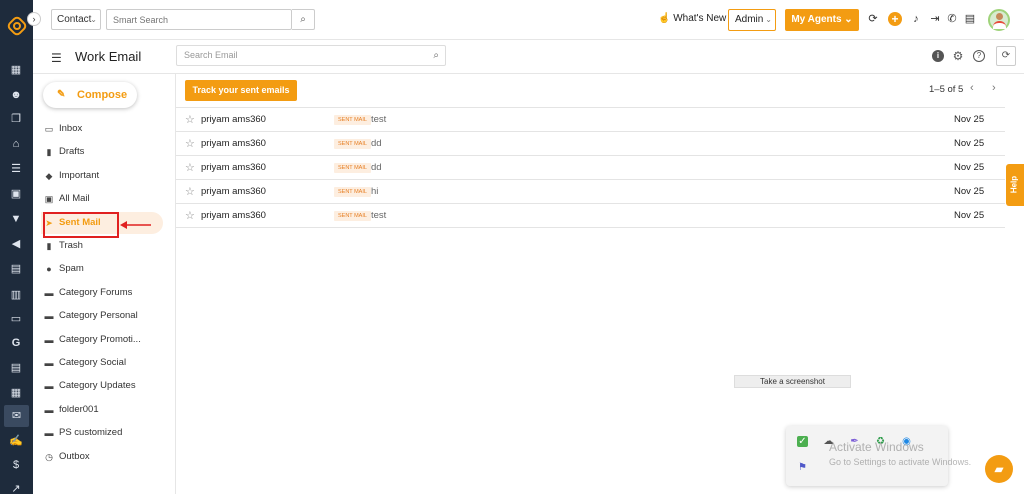 This screenshot has width=1024, height=494. What do you see at coordinates (103, 316) in the screenshot?
I see `sidebar-folder-category-personal: ▬ Category Personal` at bounding box center [103, 316].